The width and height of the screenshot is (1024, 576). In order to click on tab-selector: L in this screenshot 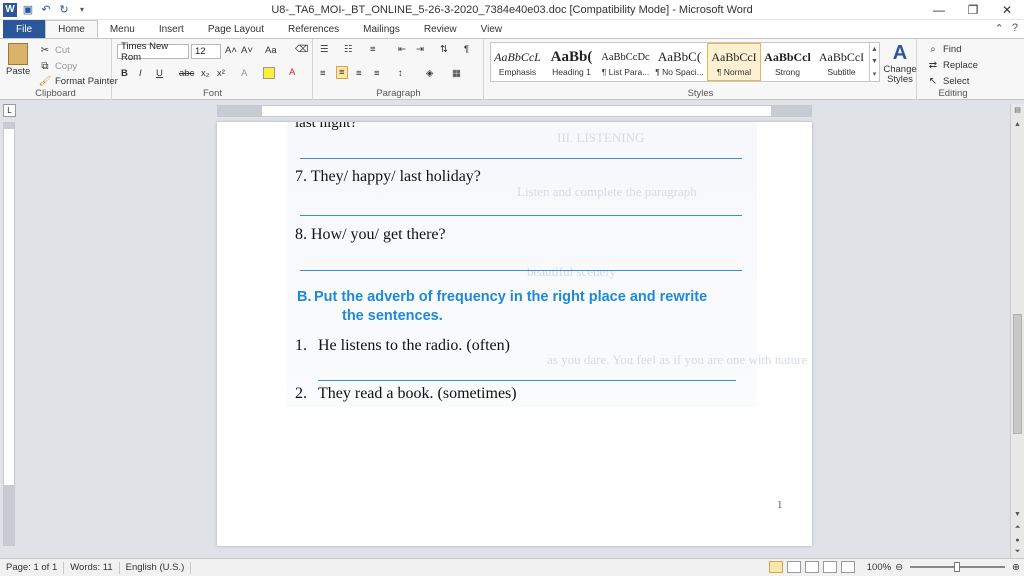, I will do `click(9, 110)`.